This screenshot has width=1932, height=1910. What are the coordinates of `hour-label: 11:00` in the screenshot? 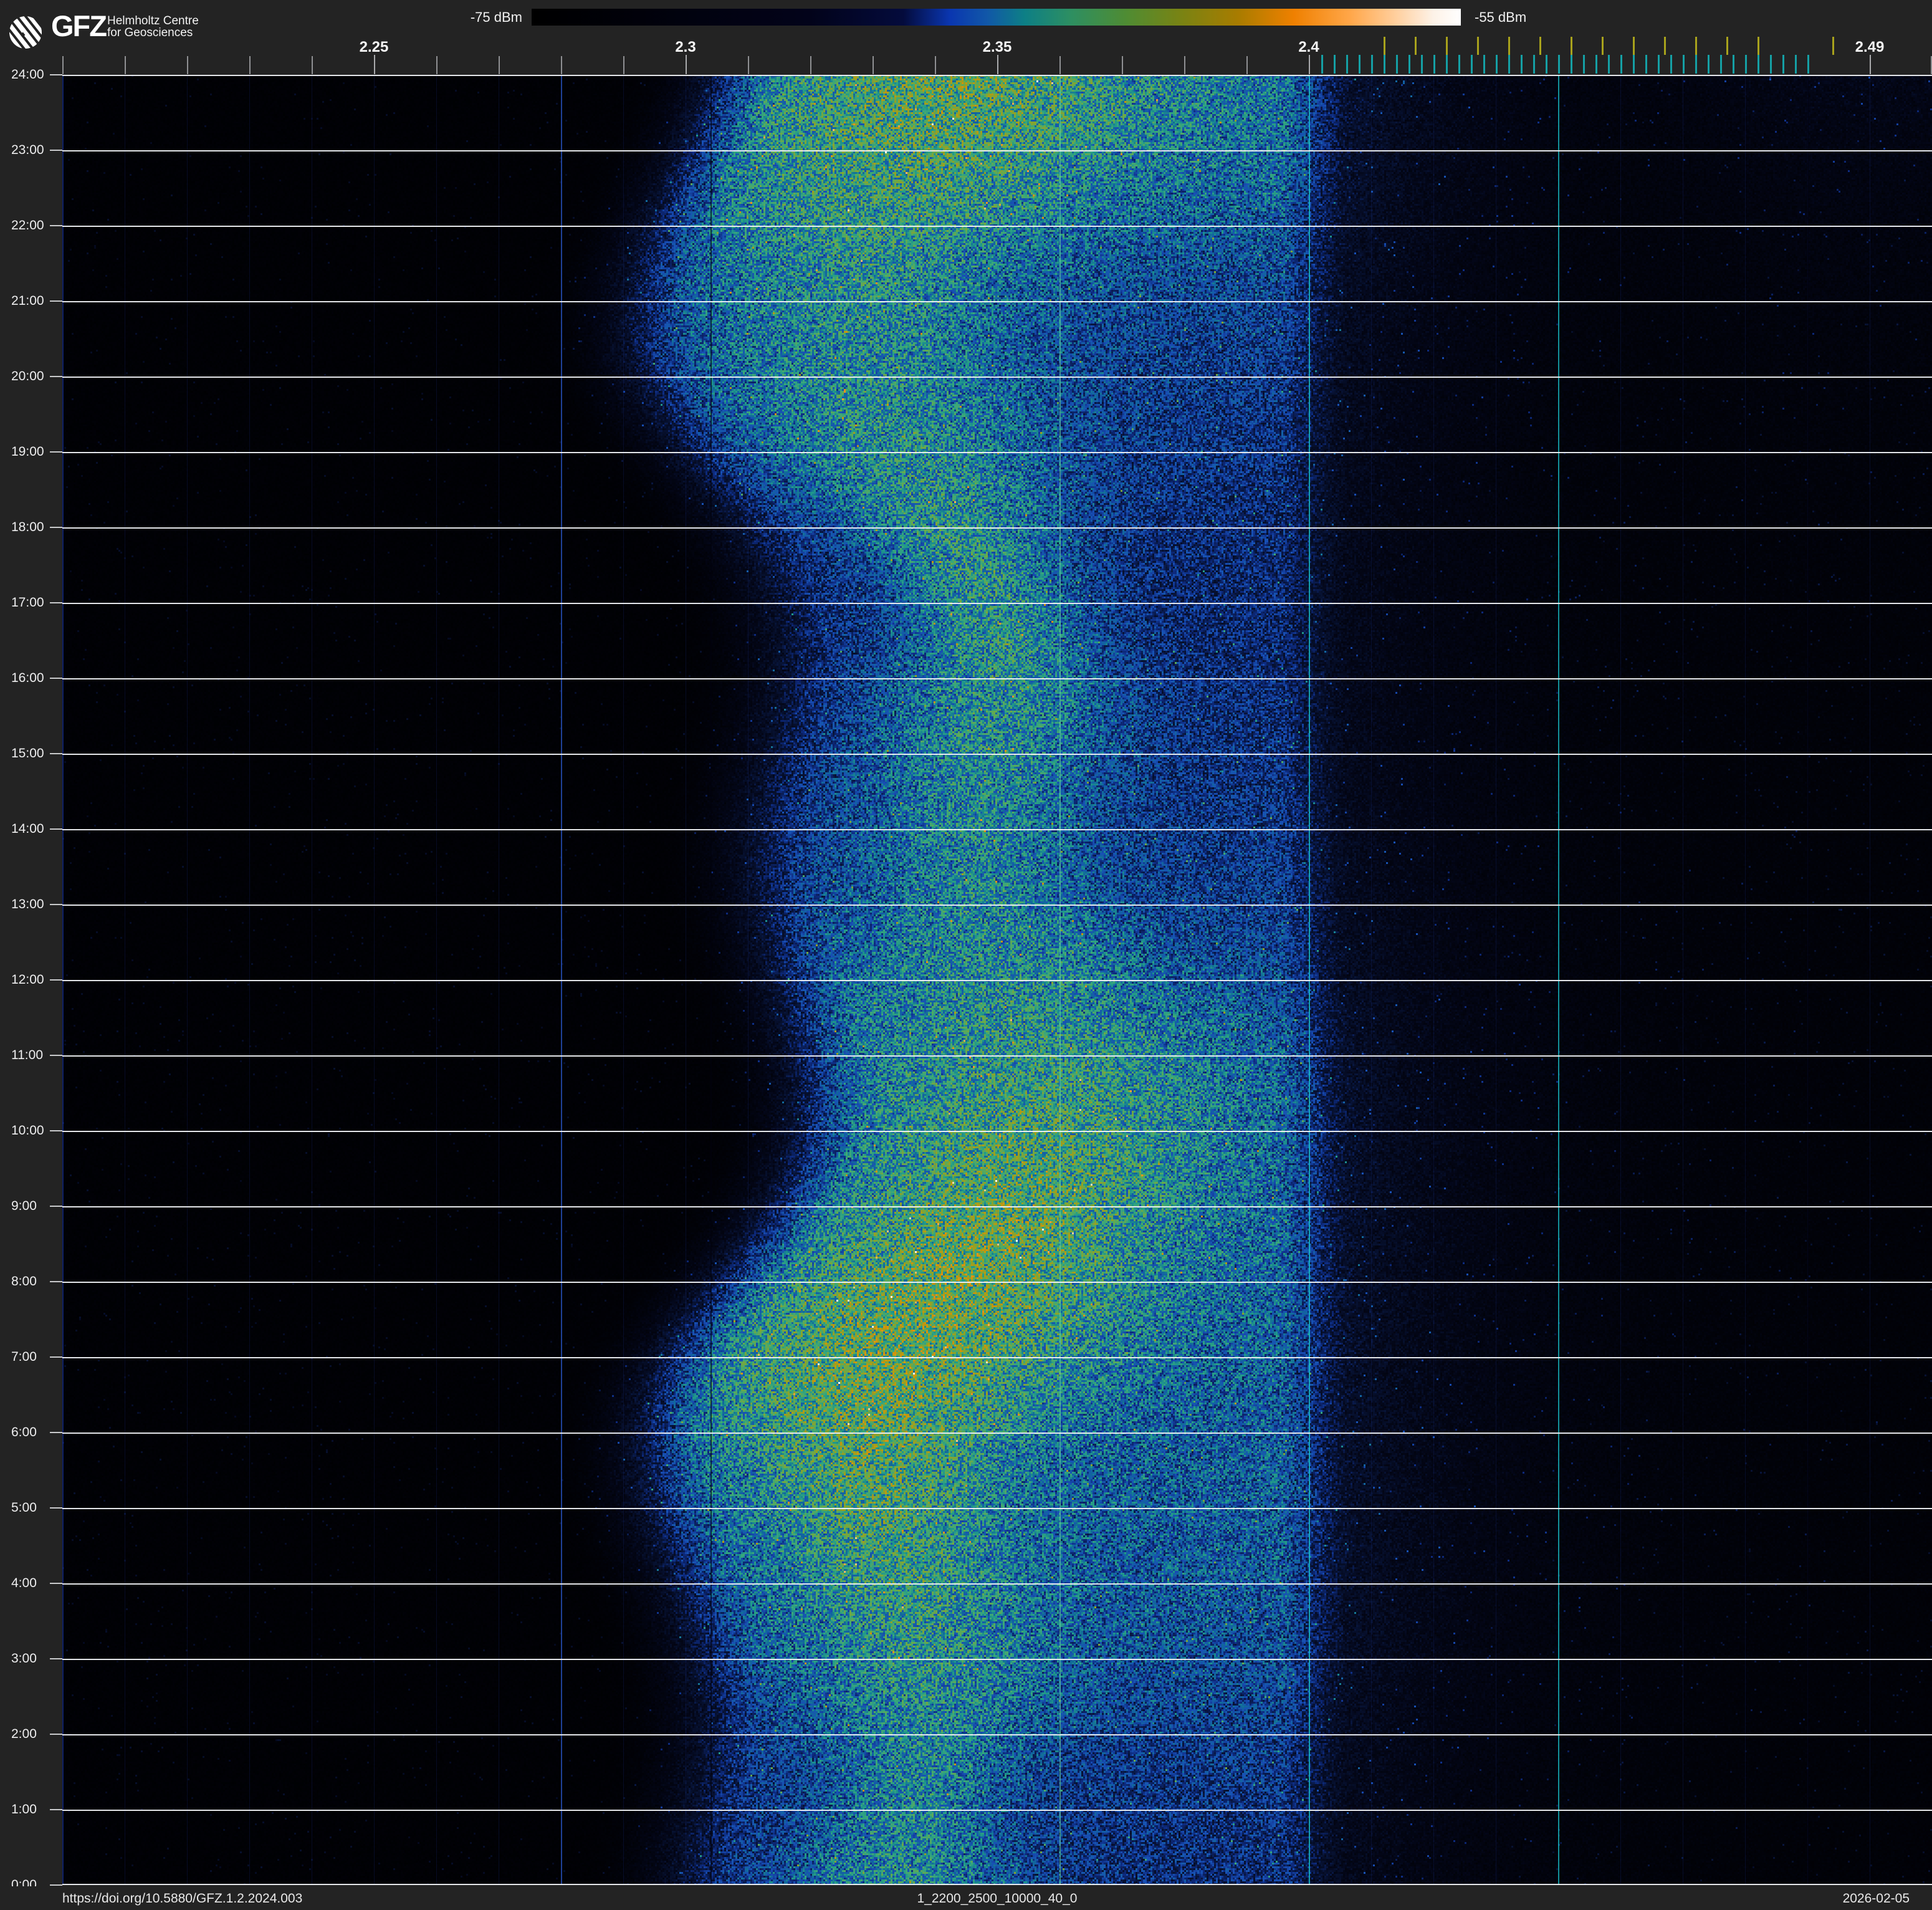 It's located at (27, 1055).